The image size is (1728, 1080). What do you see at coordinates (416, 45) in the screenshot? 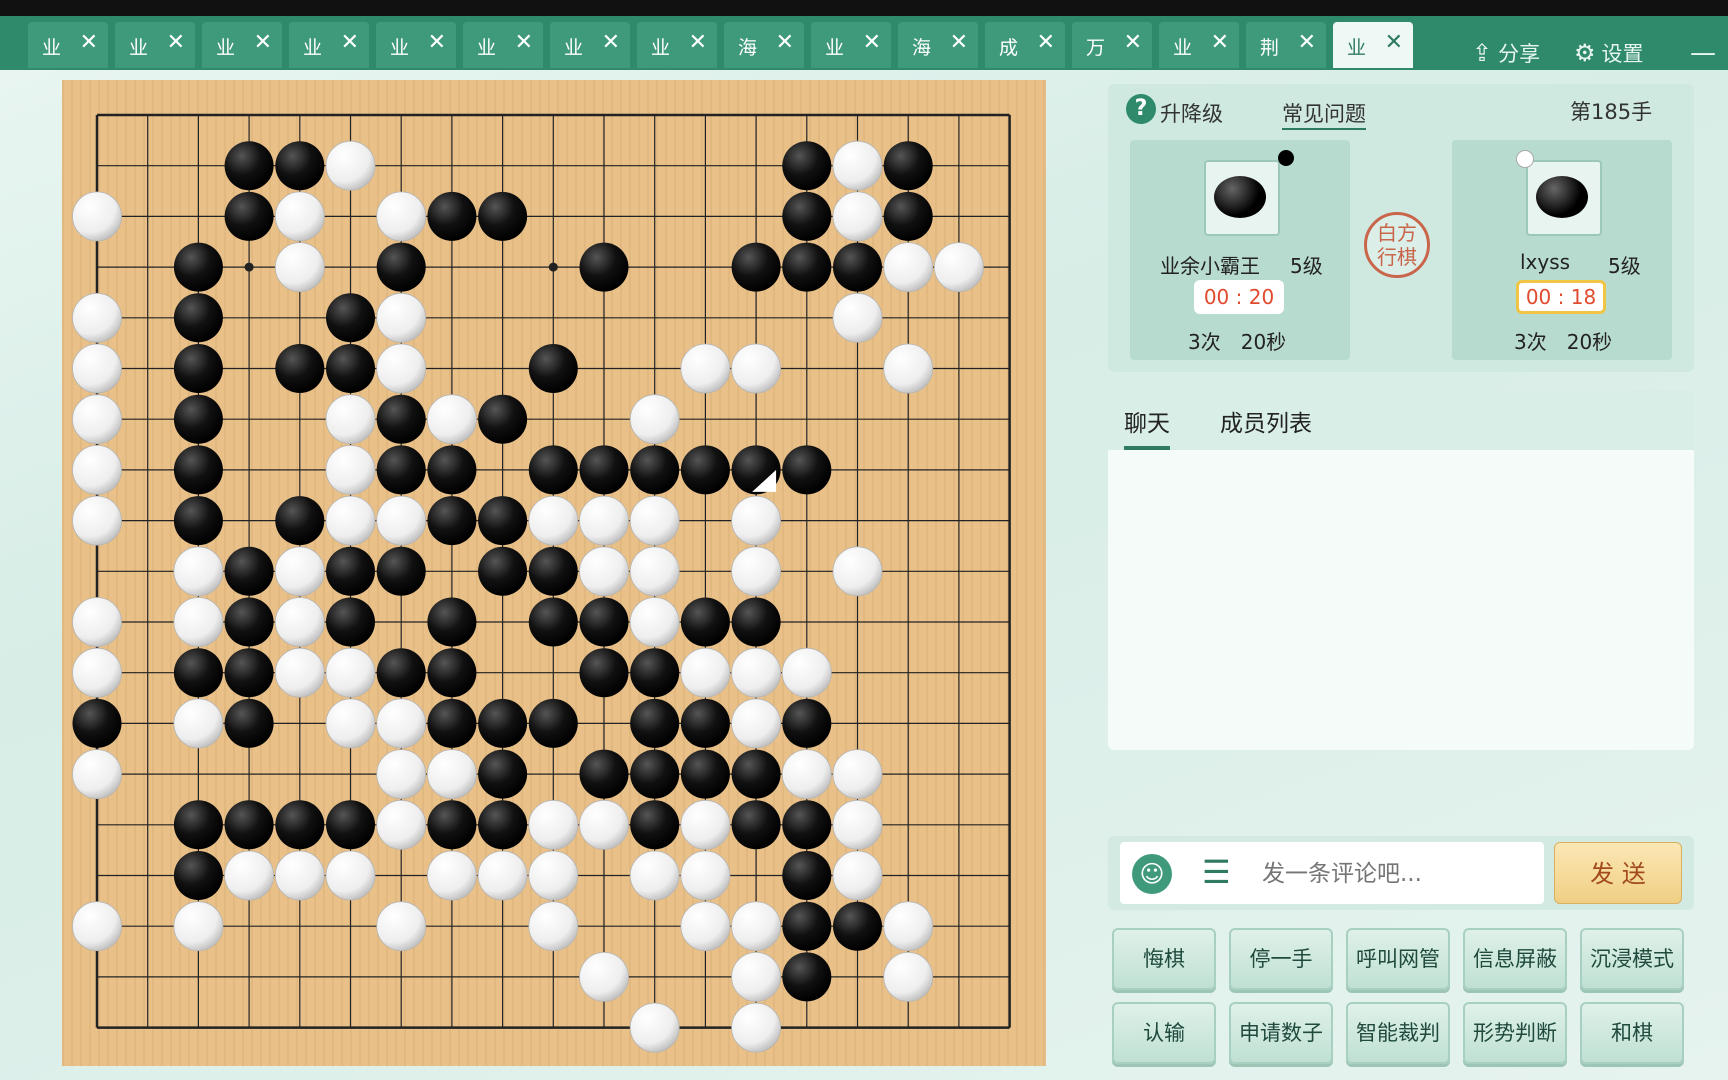
I see `tab-4: 业 ✕` at bounding box center [416, 45].